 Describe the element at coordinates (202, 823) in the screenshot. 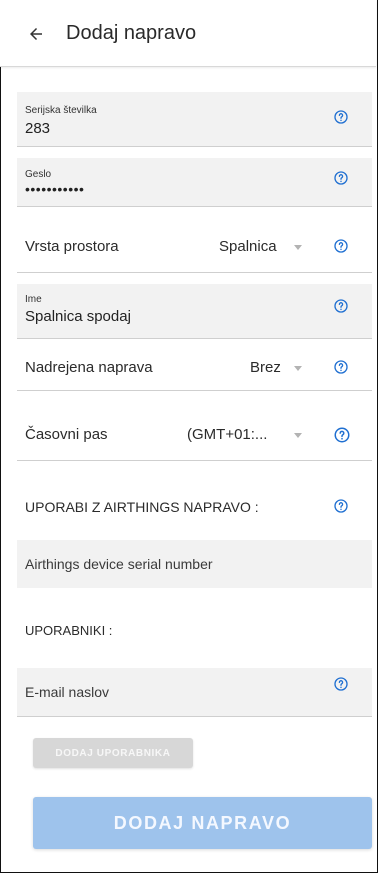

I see `add-device-button: DODAJ NAPRAVO` at that location.